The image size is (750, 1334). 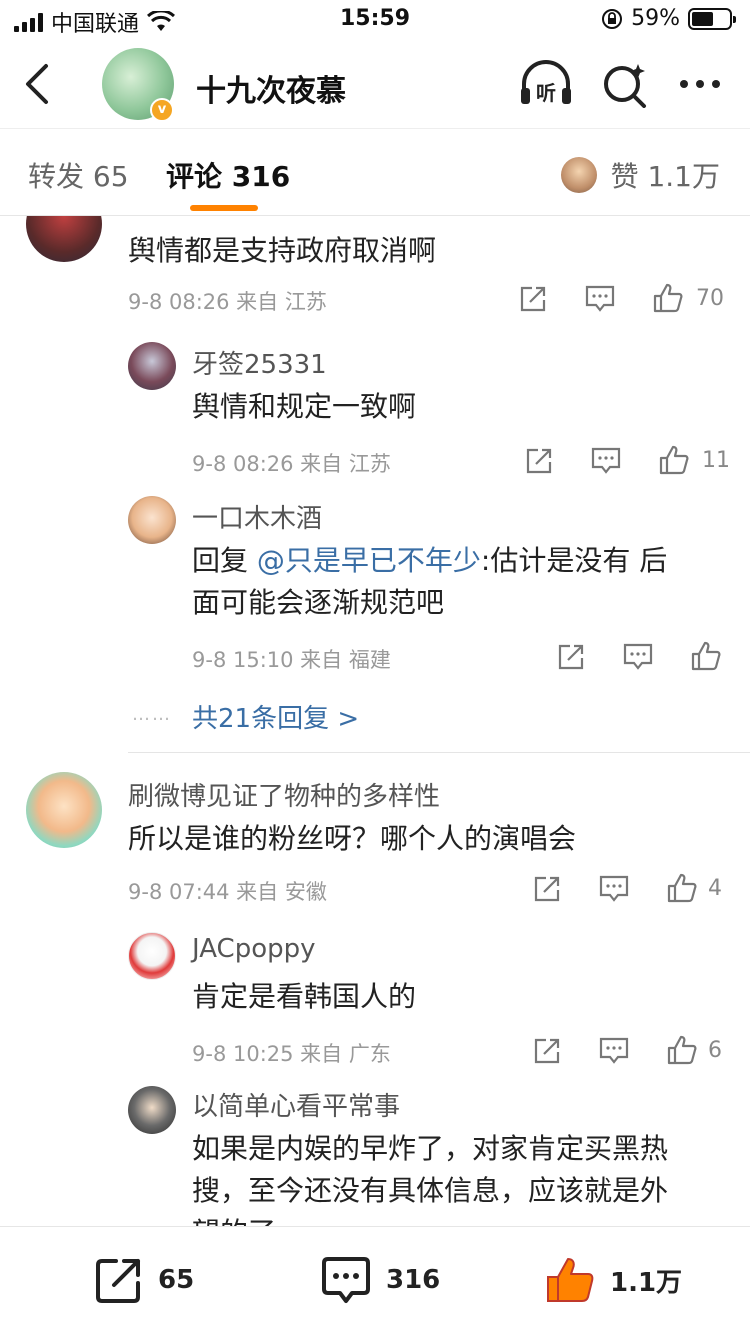 I want to click on reply-text-line2: 面可能会逐渐规范吧, so click(x=318, y=602).